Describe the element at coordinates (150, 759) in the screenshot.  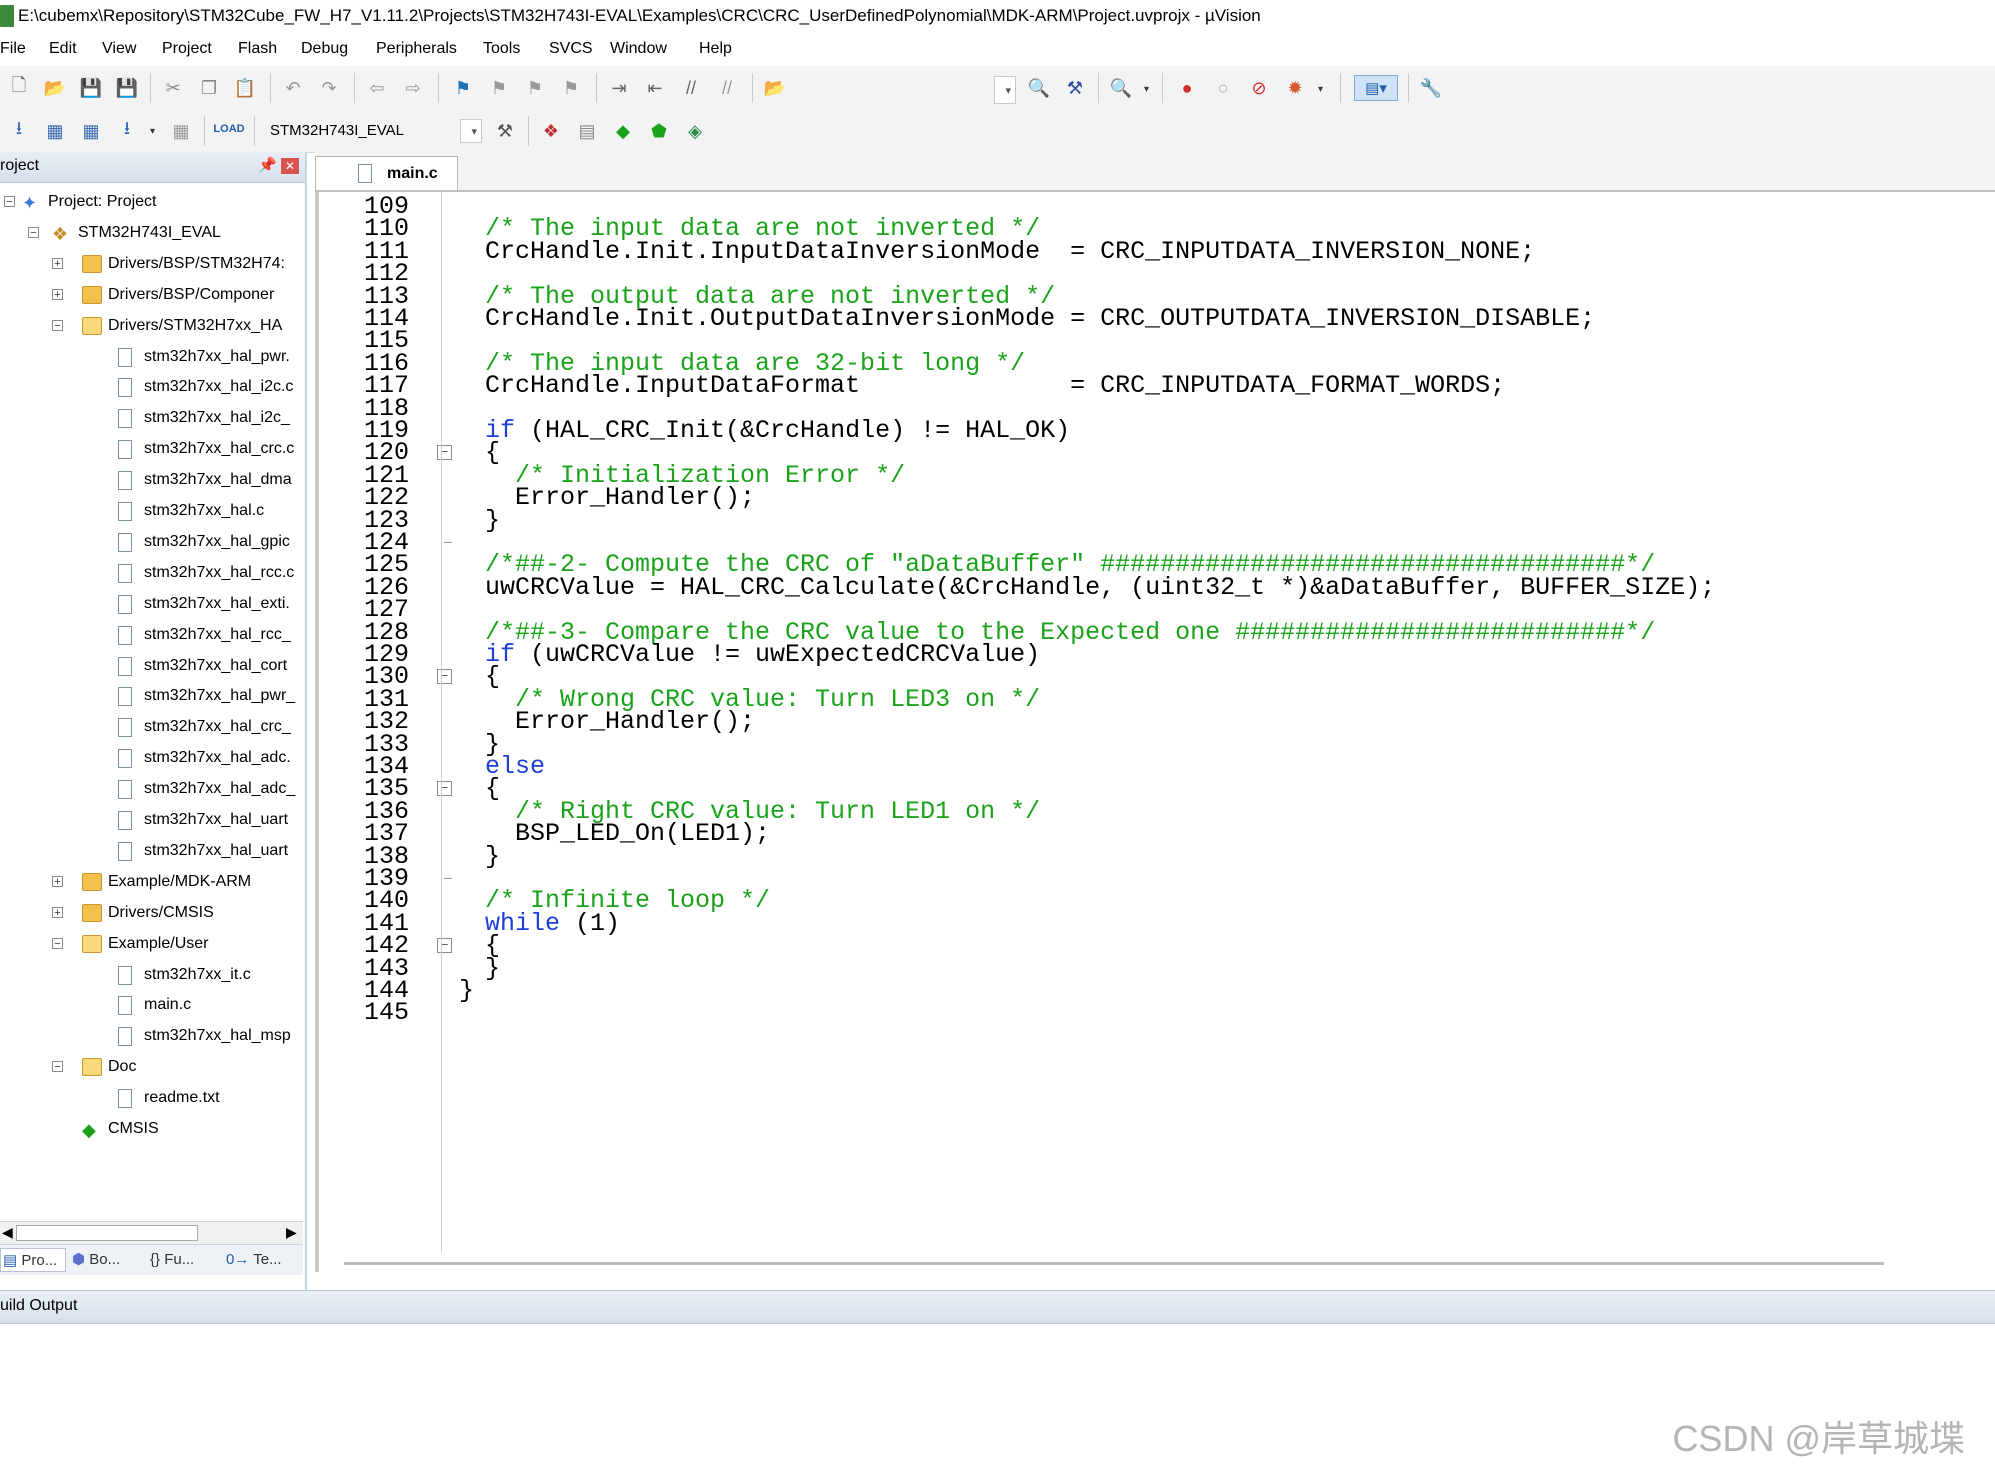
I see `tree-file-item: stm32h7xx_hal_adc.` at that location.